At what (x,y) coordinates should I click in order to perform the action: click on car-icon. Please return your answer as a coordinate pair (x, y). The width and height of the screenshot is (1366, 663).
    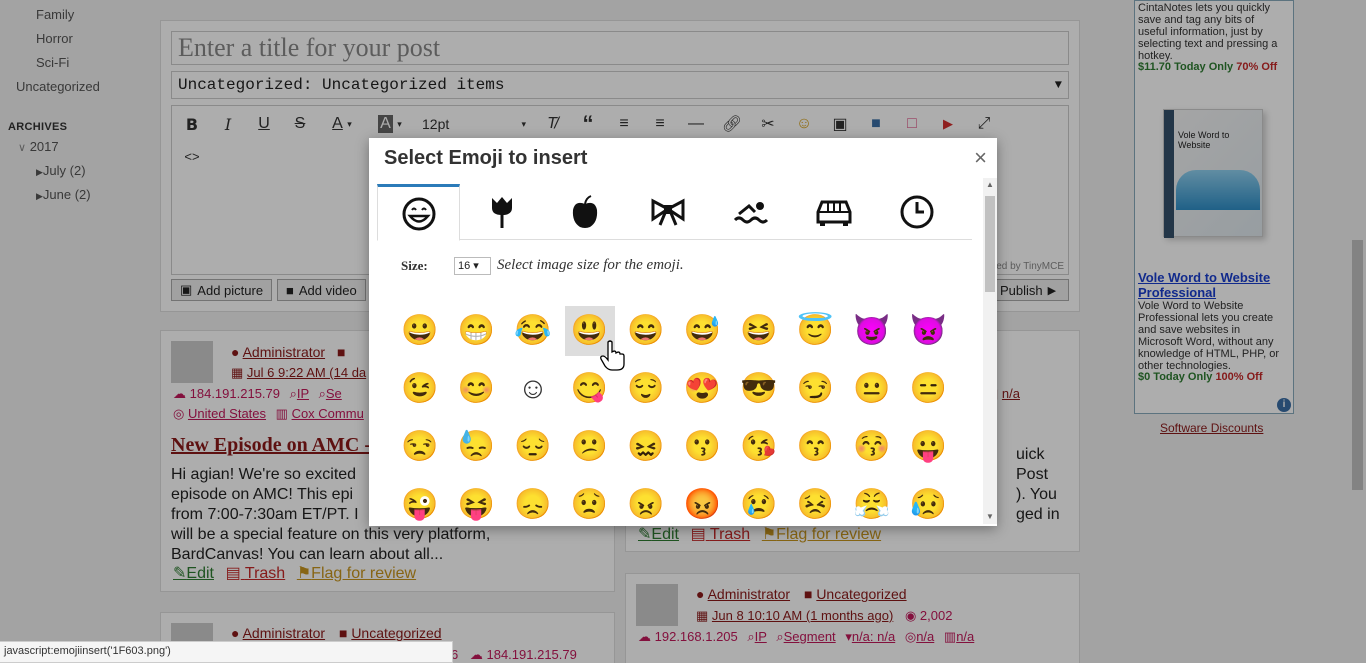
    Looking at the image, I should click on (833, 213).